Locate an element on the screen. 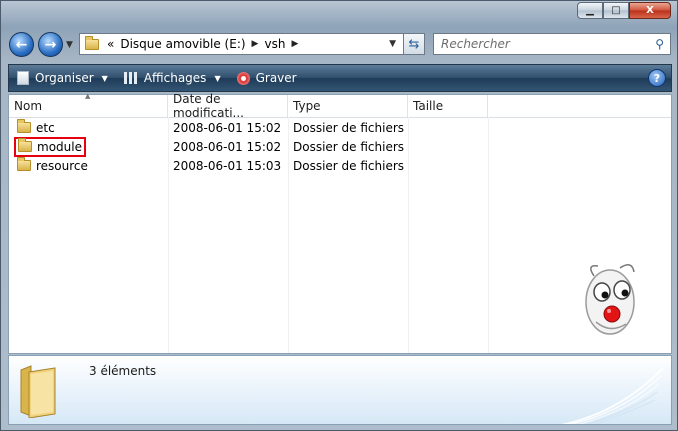  forward-button: → is located at coordinates (50, 44).